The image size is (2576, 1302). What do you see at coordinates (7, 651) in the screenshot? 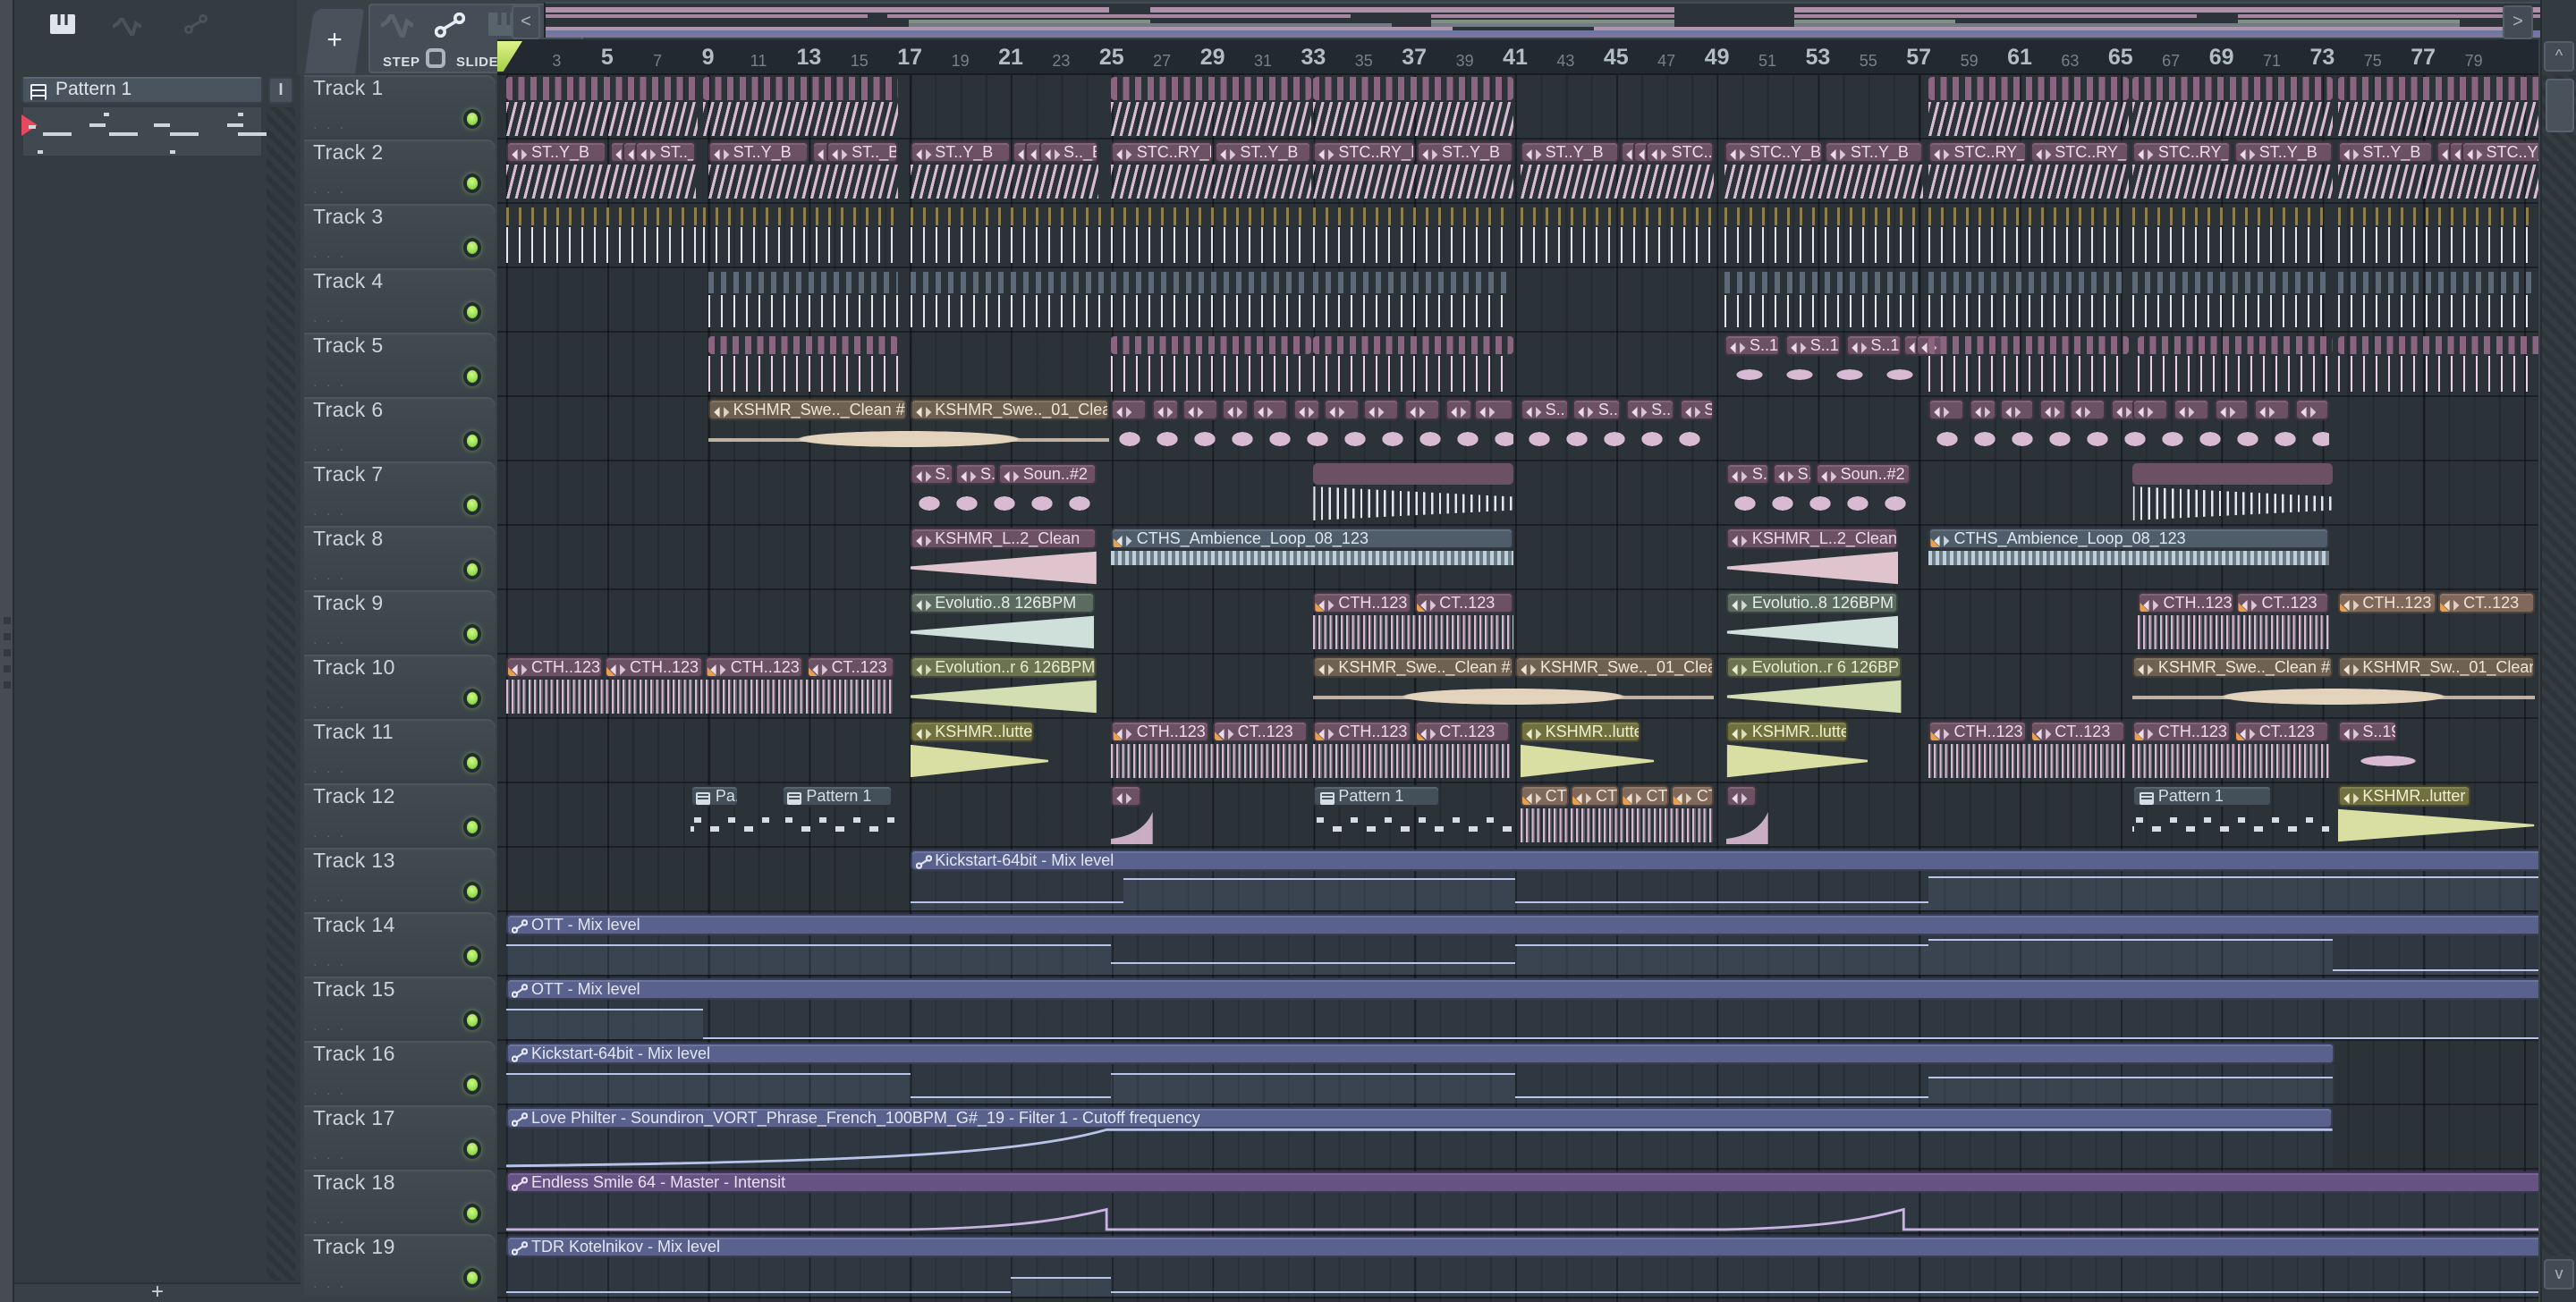
I see `collapsed-browser-strip` at bounding box center [7, 651].